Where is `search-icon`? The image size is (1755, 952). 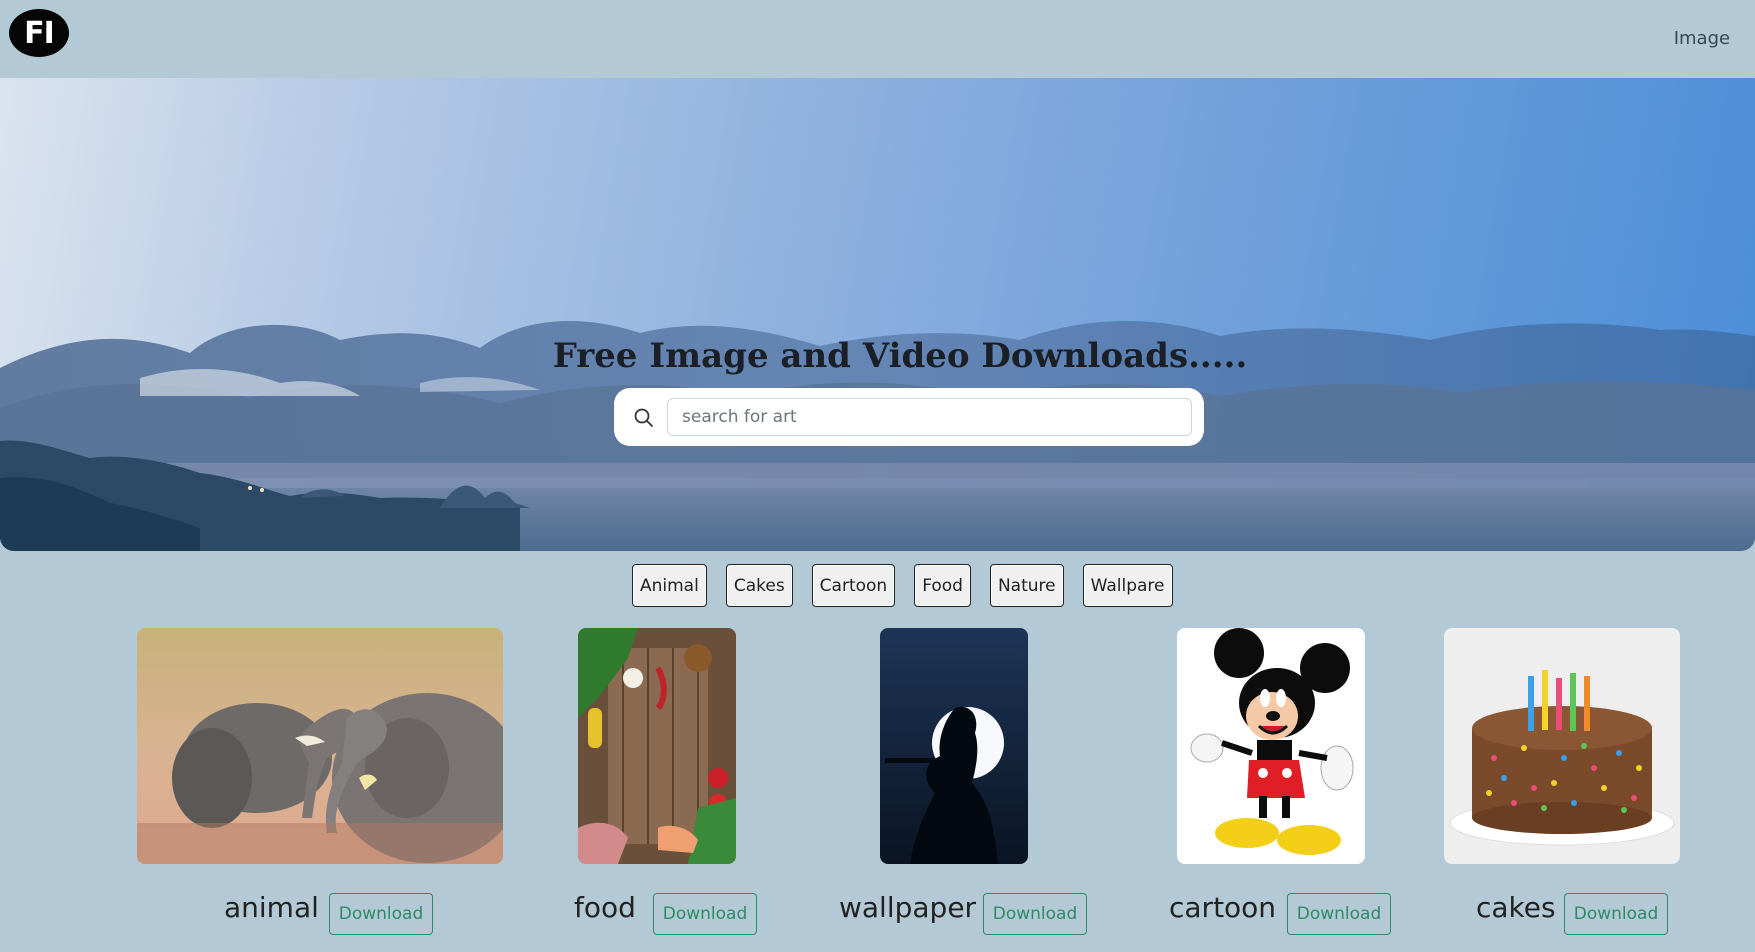 search-icon is located at coordinates (644, 418).